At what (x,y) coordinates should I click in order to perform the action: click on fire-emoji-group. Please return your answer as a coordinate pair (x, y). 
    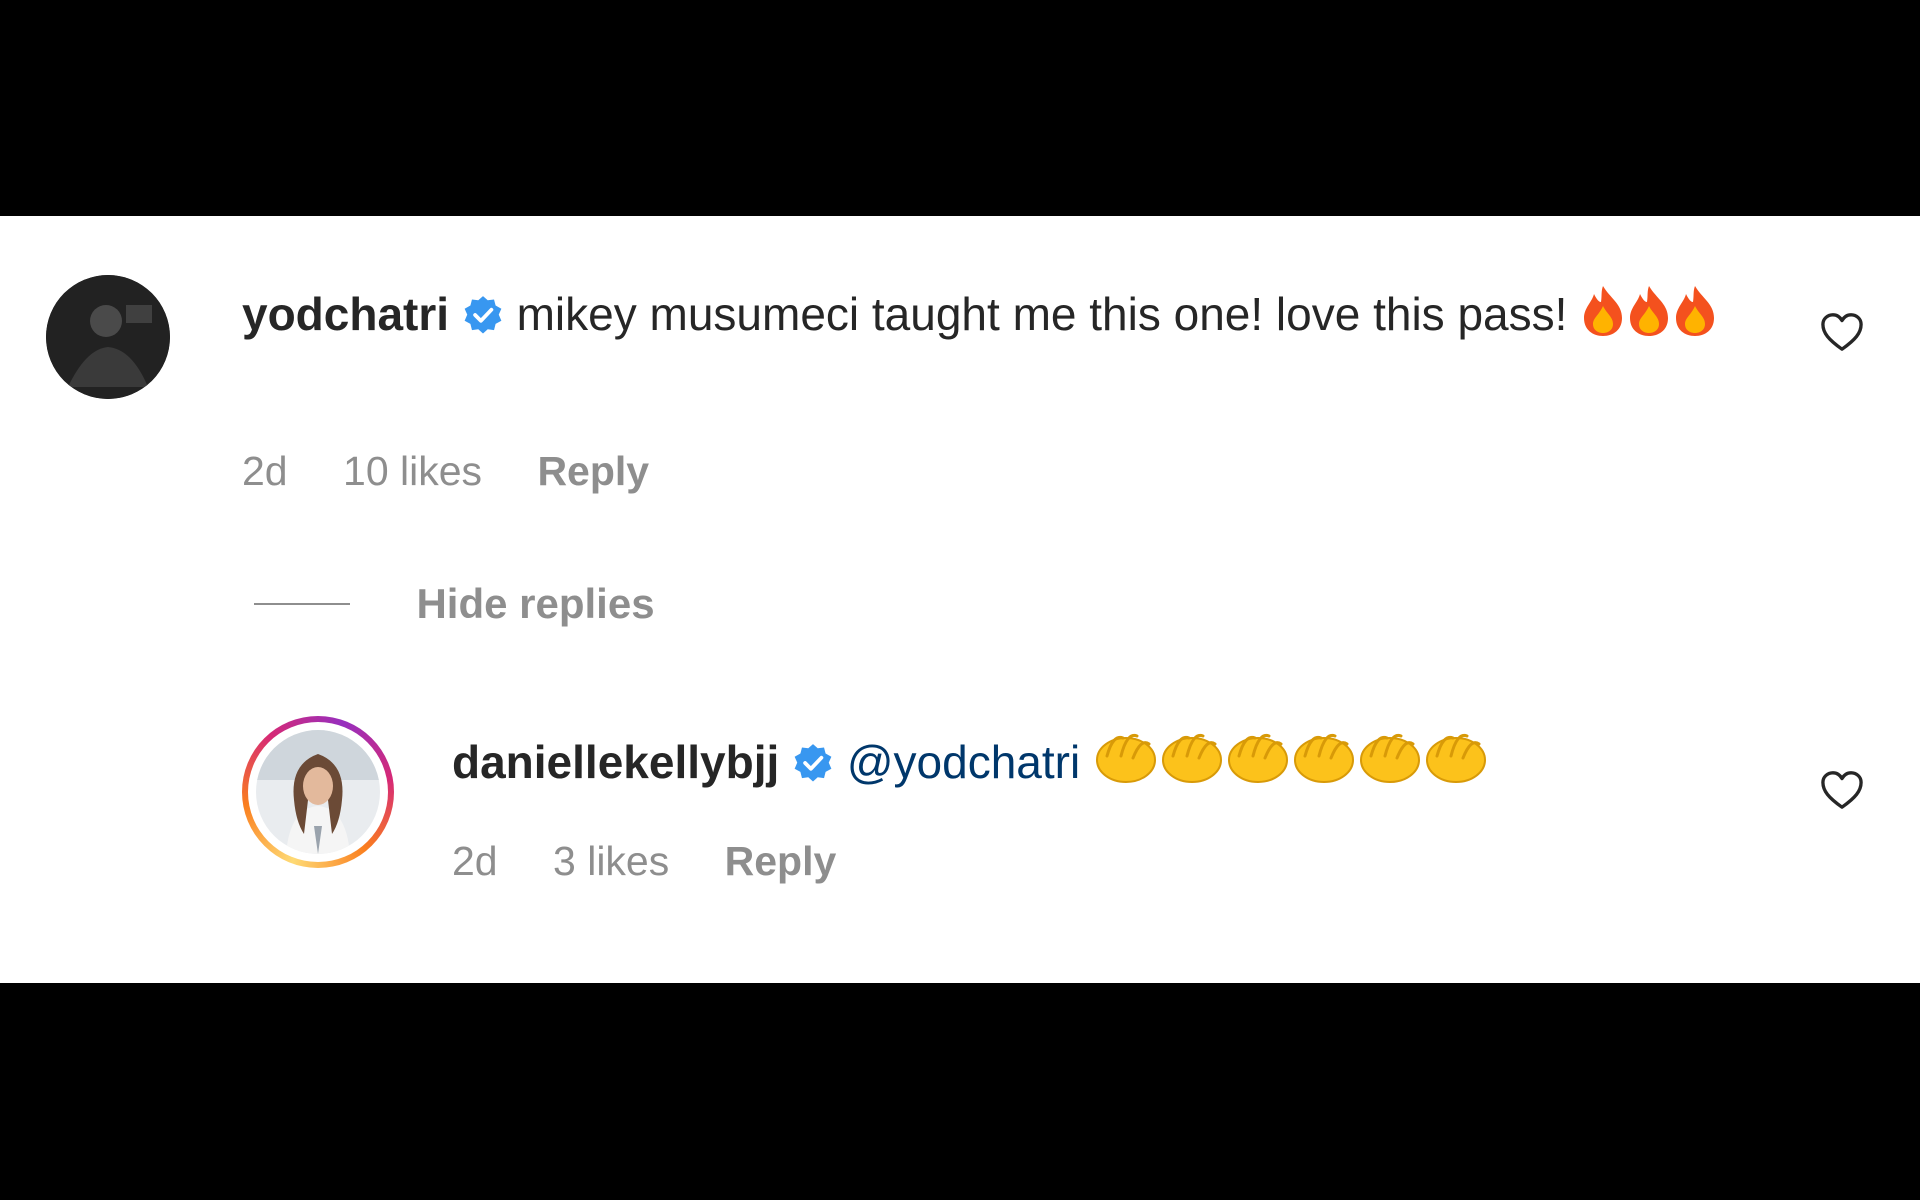
    Looking at the image, I should click on (1649, 313).